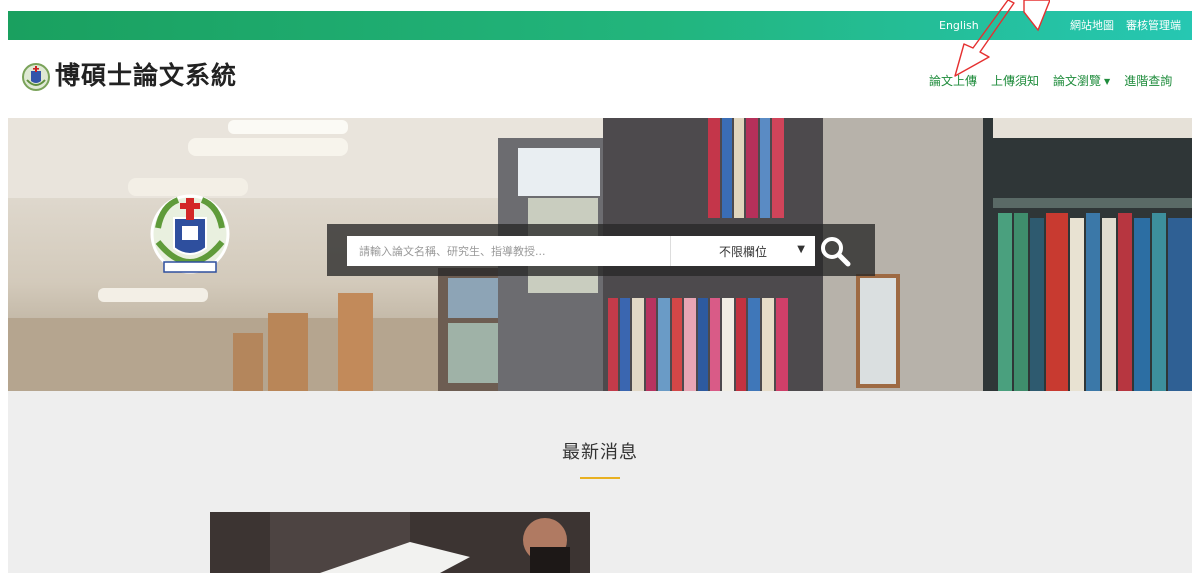 This screenshot has width=1192, height=573. Describe the element at coordinates (600, 478) in the screenshot. I see `news-divider` at that location.